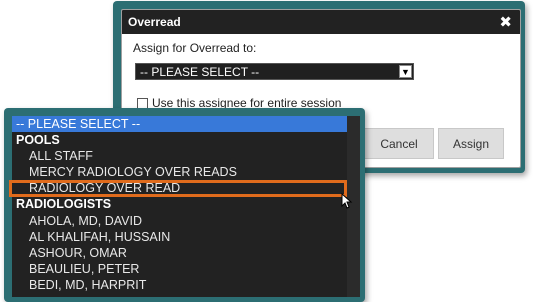  I want to click on list-item: BEAULIEU, PETER, so click(186, 269).